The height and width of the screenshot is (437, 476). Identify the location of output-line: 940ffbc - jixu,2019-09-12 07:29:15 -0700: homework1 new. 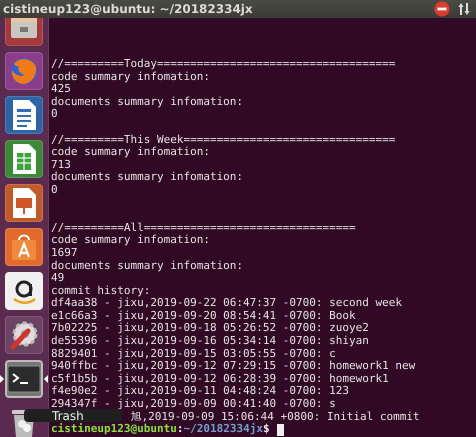
(233, 366).